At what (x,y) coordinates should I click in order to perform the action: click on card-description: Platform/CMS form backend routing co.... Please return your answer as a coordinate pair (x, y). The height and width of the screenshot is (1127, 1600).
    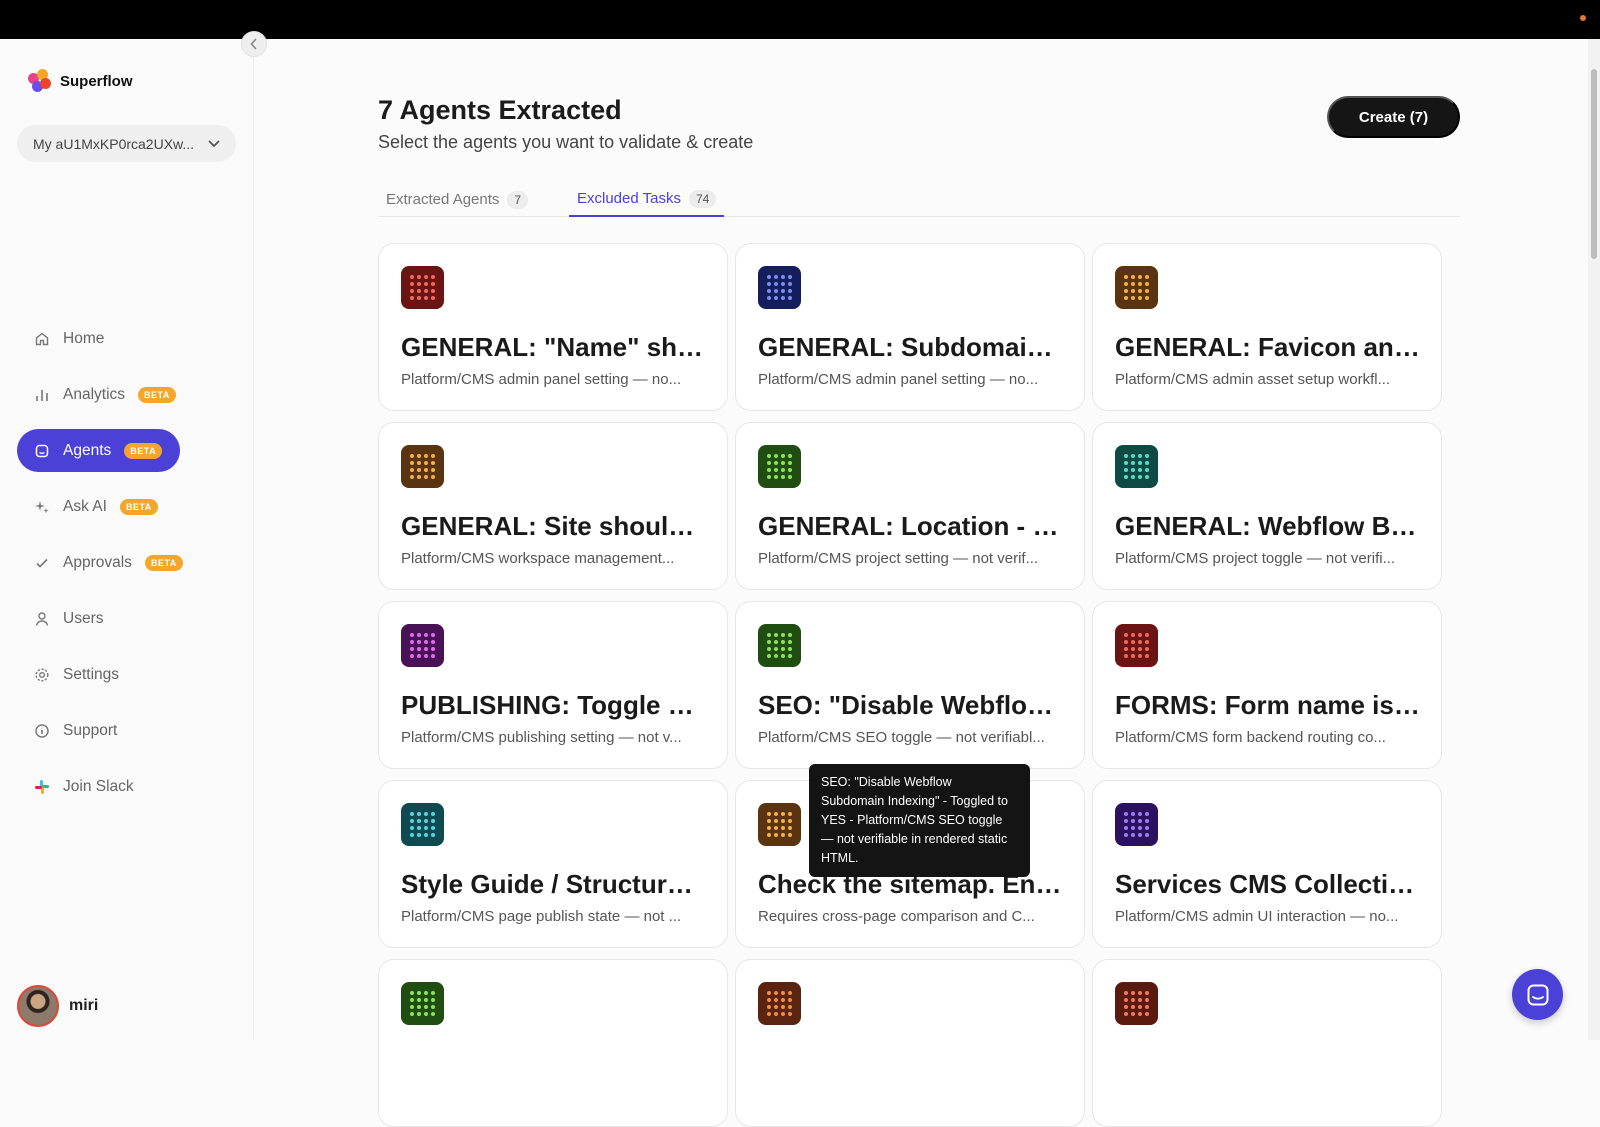
    Looking at the image, I should click on (1250, 737).